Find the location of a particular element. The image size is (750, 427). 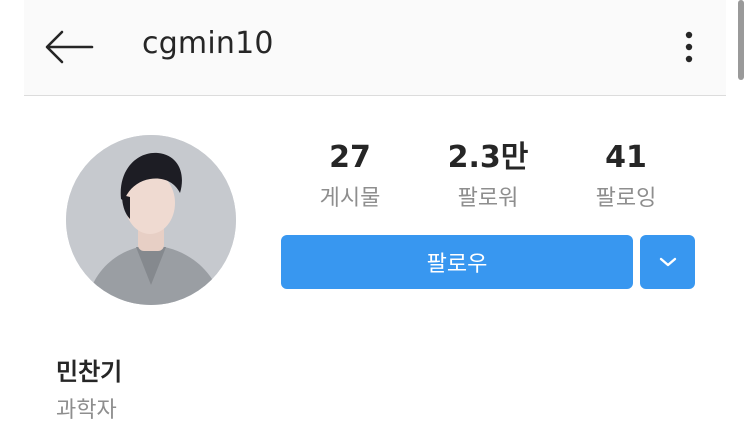

avatar-image is located at coordinates (151, 220).